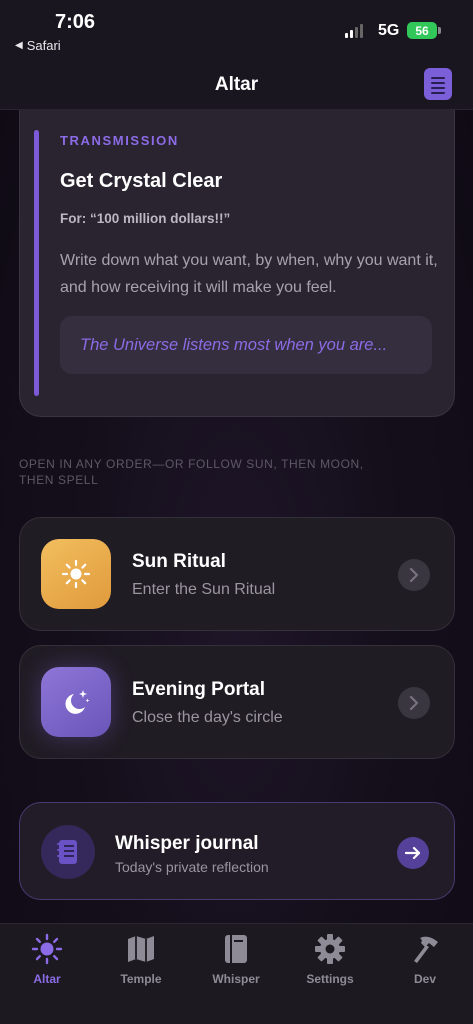 The height and width of the screenshot is (1024, 473). What do you see at coordinates (237, 702) in the screenshot?
I see `evening-portal-card: Evening Portal Close the day's circle` at bounding box center [237, 702].